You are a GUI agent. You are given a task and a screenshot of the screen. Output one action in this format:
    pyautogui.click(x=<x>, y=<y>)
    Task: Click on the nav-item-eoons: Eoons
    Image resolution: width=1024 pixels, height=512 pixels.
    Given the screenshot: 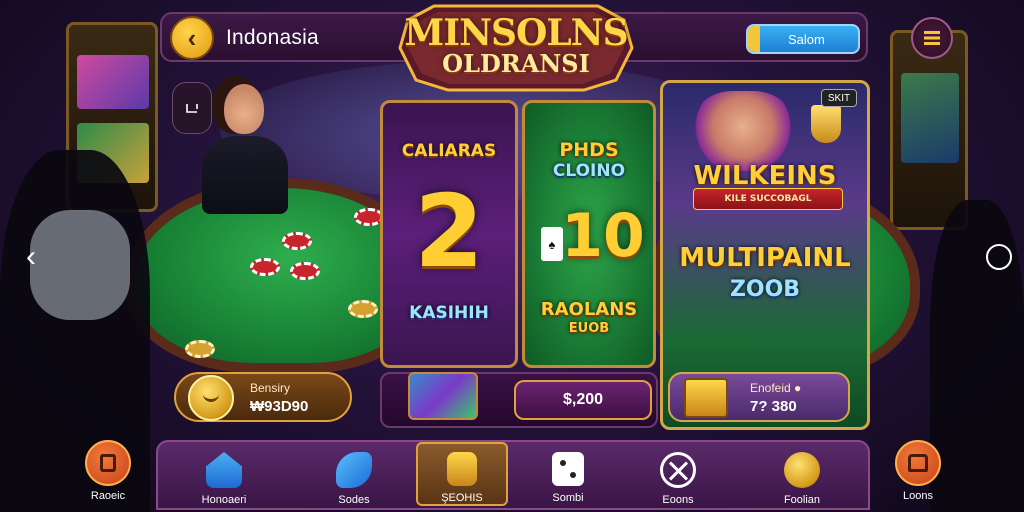 What is the action you would take?
    pyautogui.click(x=678, y=476)
    